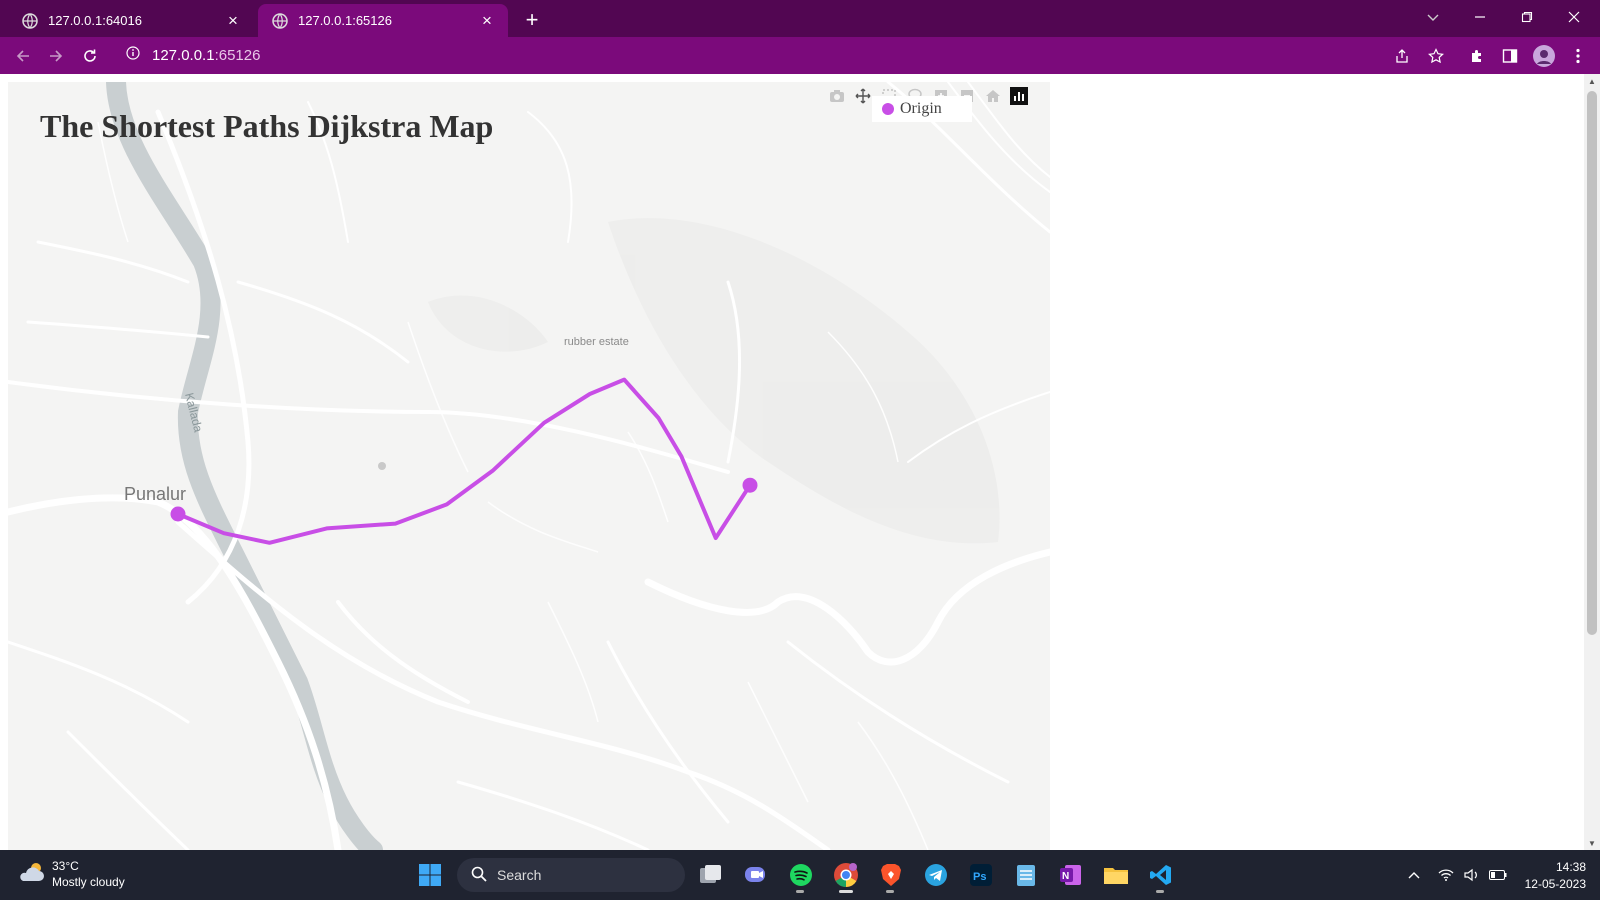  What do you see at coordinates (1414, 875) in the screenshot?
I see `show-hidden-icons-chevron-icon` at bounding box center [1414, 875].